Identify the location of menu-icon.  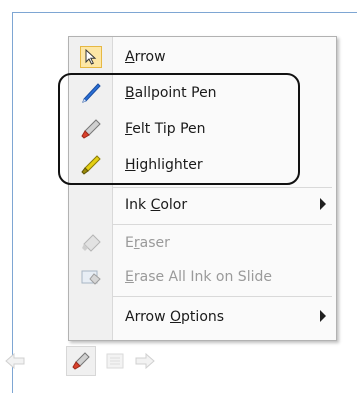
(115, 361).